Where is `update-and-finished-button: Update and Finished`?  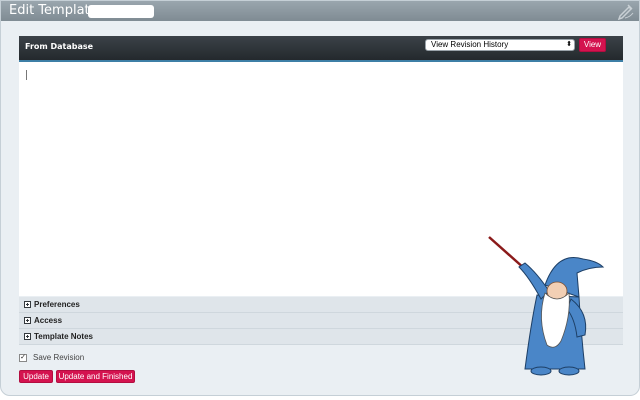
update-and-finished-button: Update and Finished is located at coordinates (95, 376).